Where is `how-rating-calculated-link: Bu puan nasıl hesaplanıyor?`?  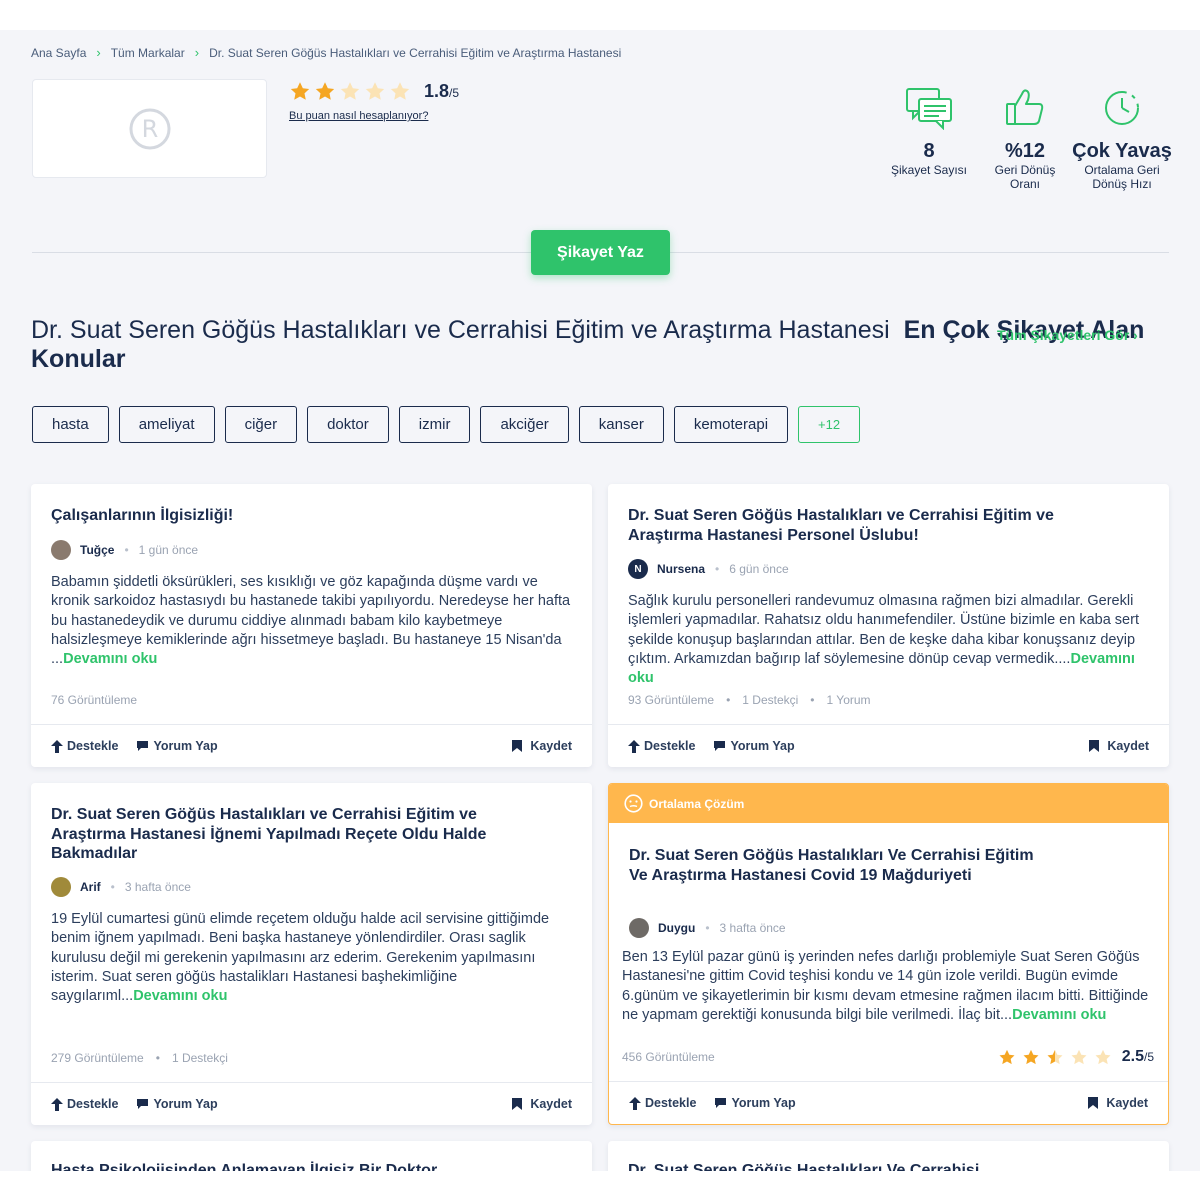
how-rating-calculated-link: Bu puan nasıl hesaplanıyor? is located at coordinates (358, 116).